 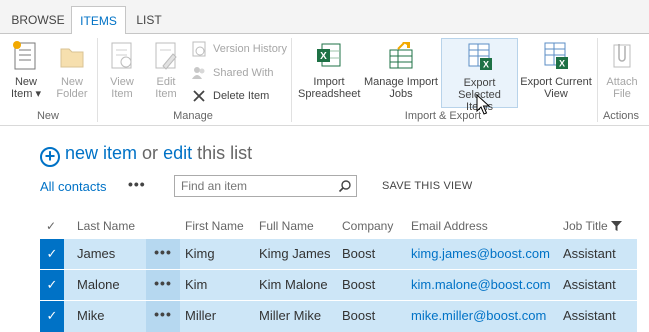 What do you see at coordinates (121, 55) in the screenshot?
I see `view-item-icon` at bounding box center [121, 55].